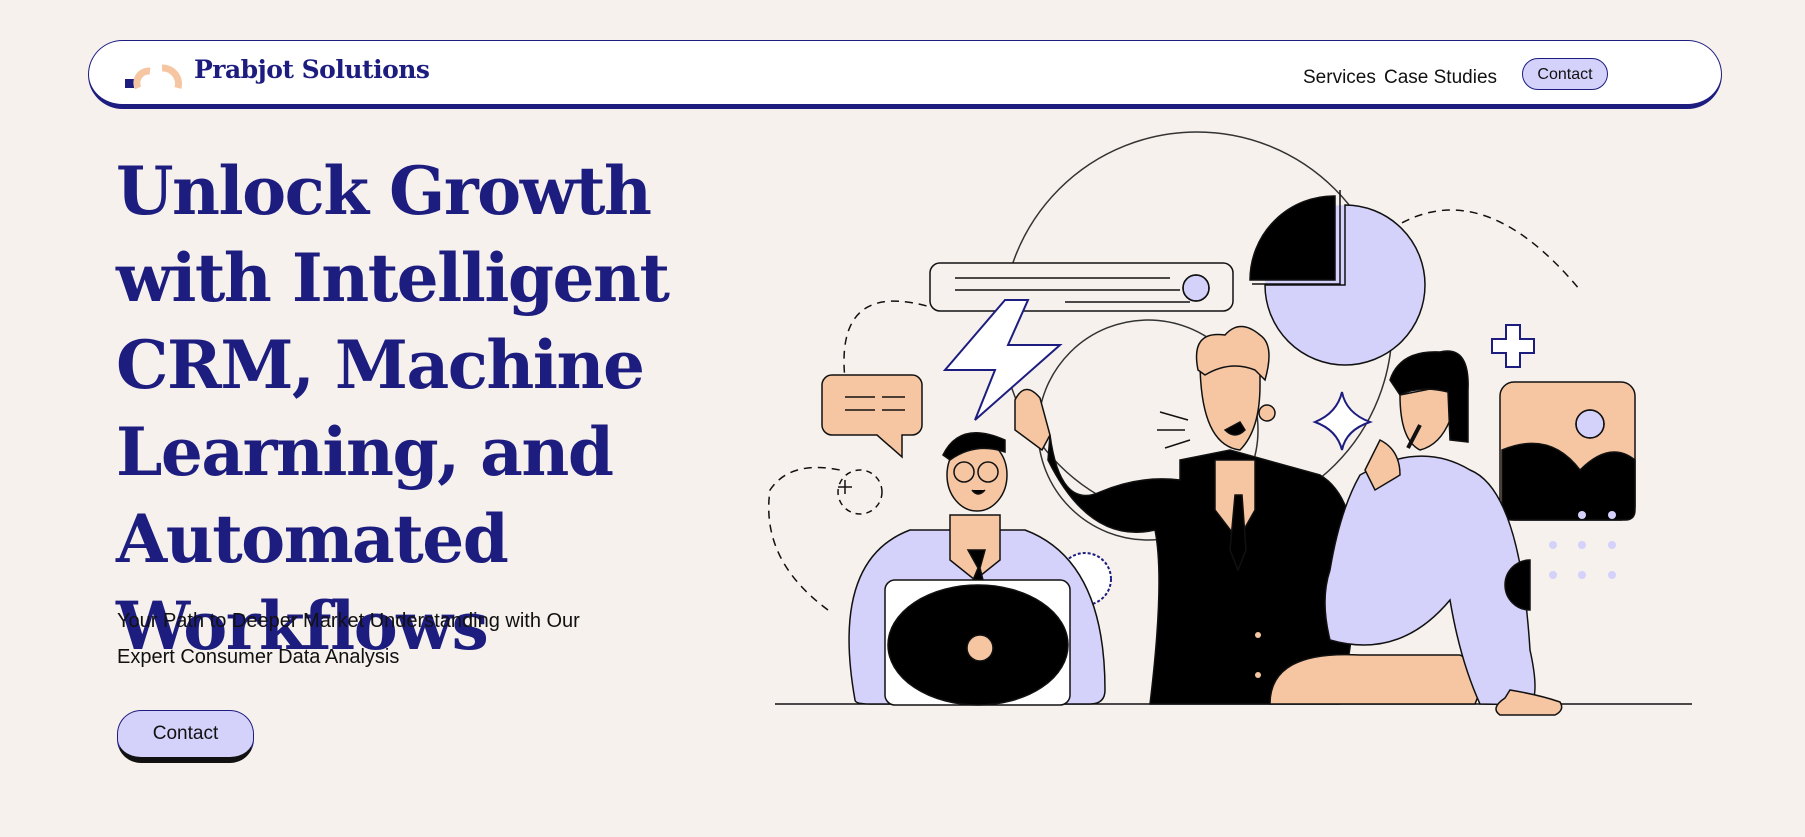  Describe the element at coordinates (872, 416) in the screenshot. I see `chat-bubble-icon` at that location.